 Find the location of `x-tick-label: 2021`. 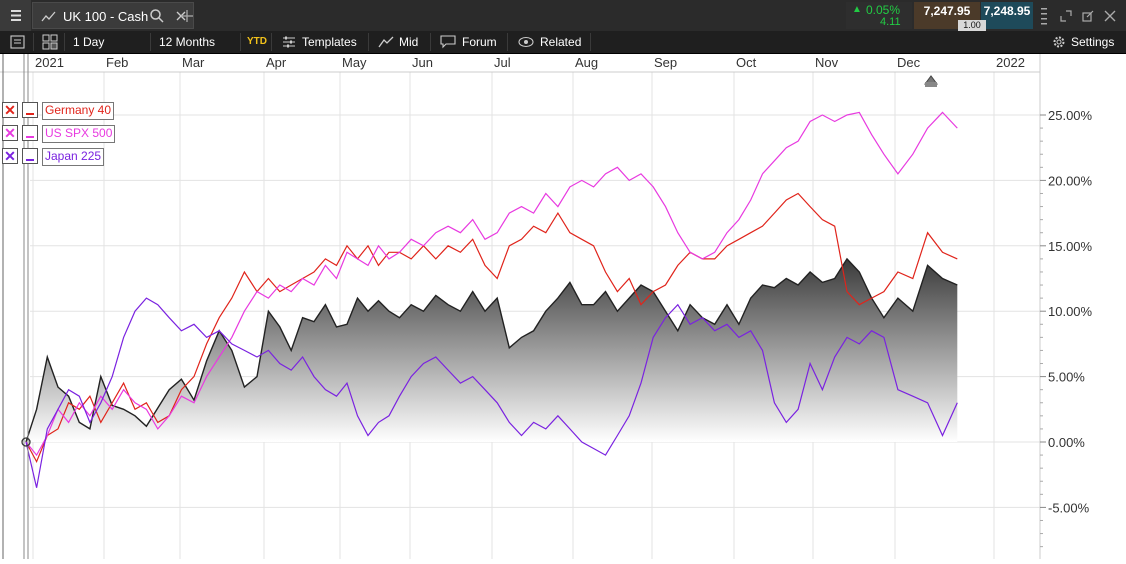

x-tick-label: 2021 is located at coordinates (49, 62).